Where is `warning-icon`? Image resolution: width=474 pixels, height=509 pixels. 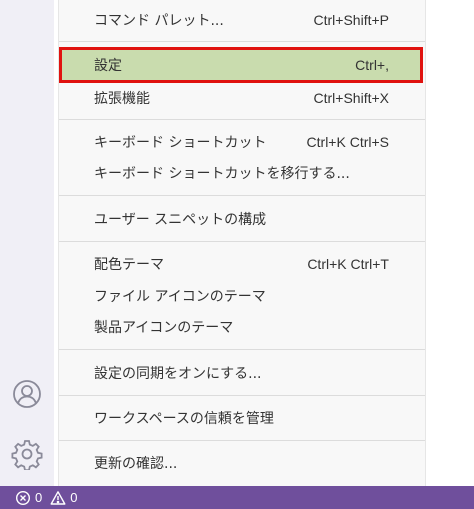 warning-icon is located at coordinates (58, 498).